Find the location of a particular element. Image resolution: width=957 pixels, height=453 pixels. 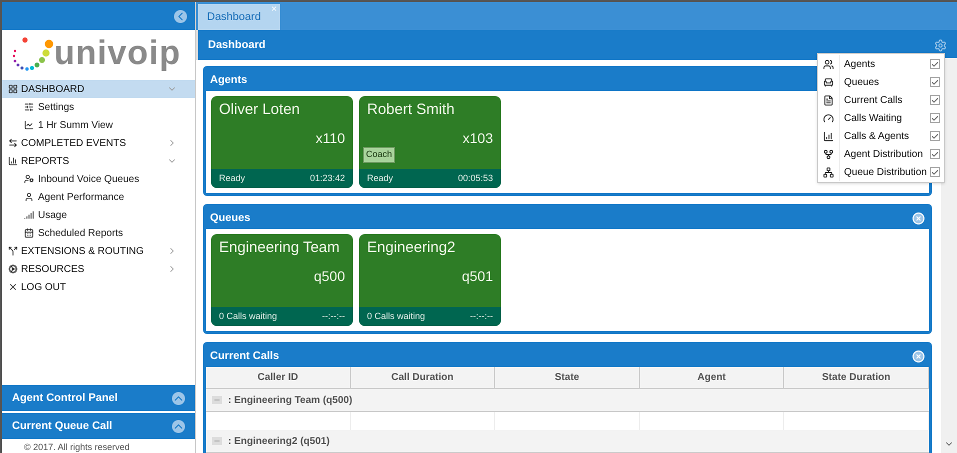

status-card: Engineering2 q501 0 Calls waiting --:--:-- is located at coordinates (430, 280).